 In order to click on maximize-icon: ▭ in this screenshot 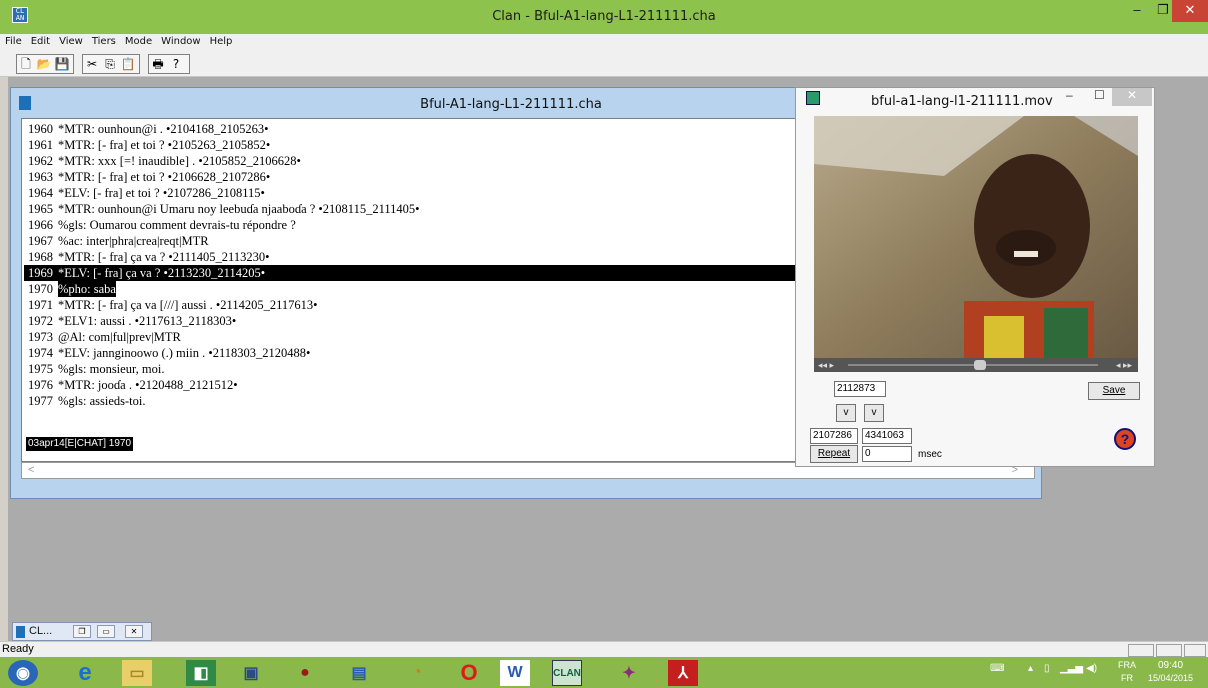, I will do `click(106, 631)`.